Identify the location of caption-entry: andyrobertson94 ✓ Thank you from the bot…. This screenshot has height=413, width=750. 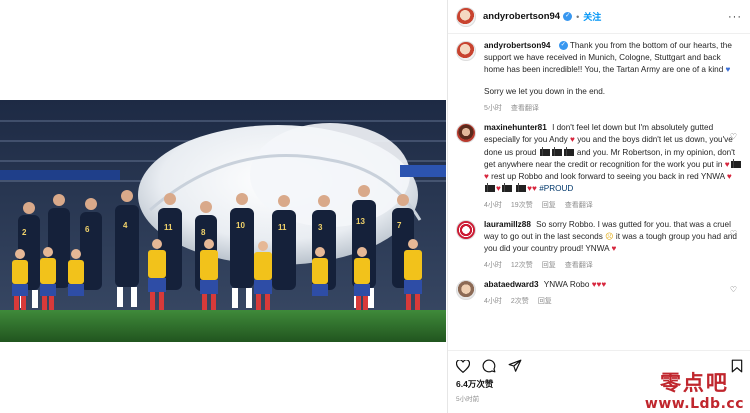
(599, 76).